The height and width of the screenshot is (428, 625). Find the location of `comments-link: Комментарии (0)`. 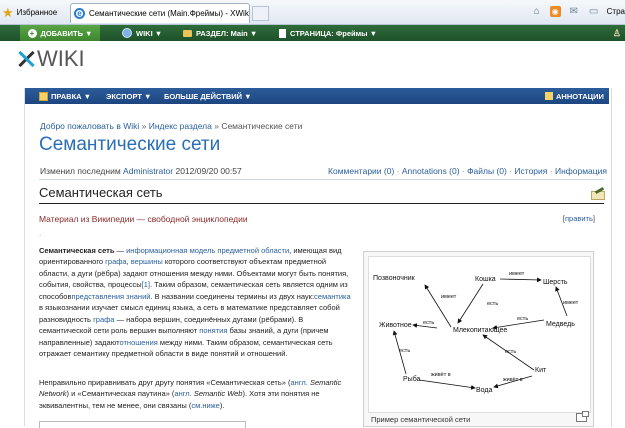

comments-link: Комментарии (0) is located at coordinates (361, 171).